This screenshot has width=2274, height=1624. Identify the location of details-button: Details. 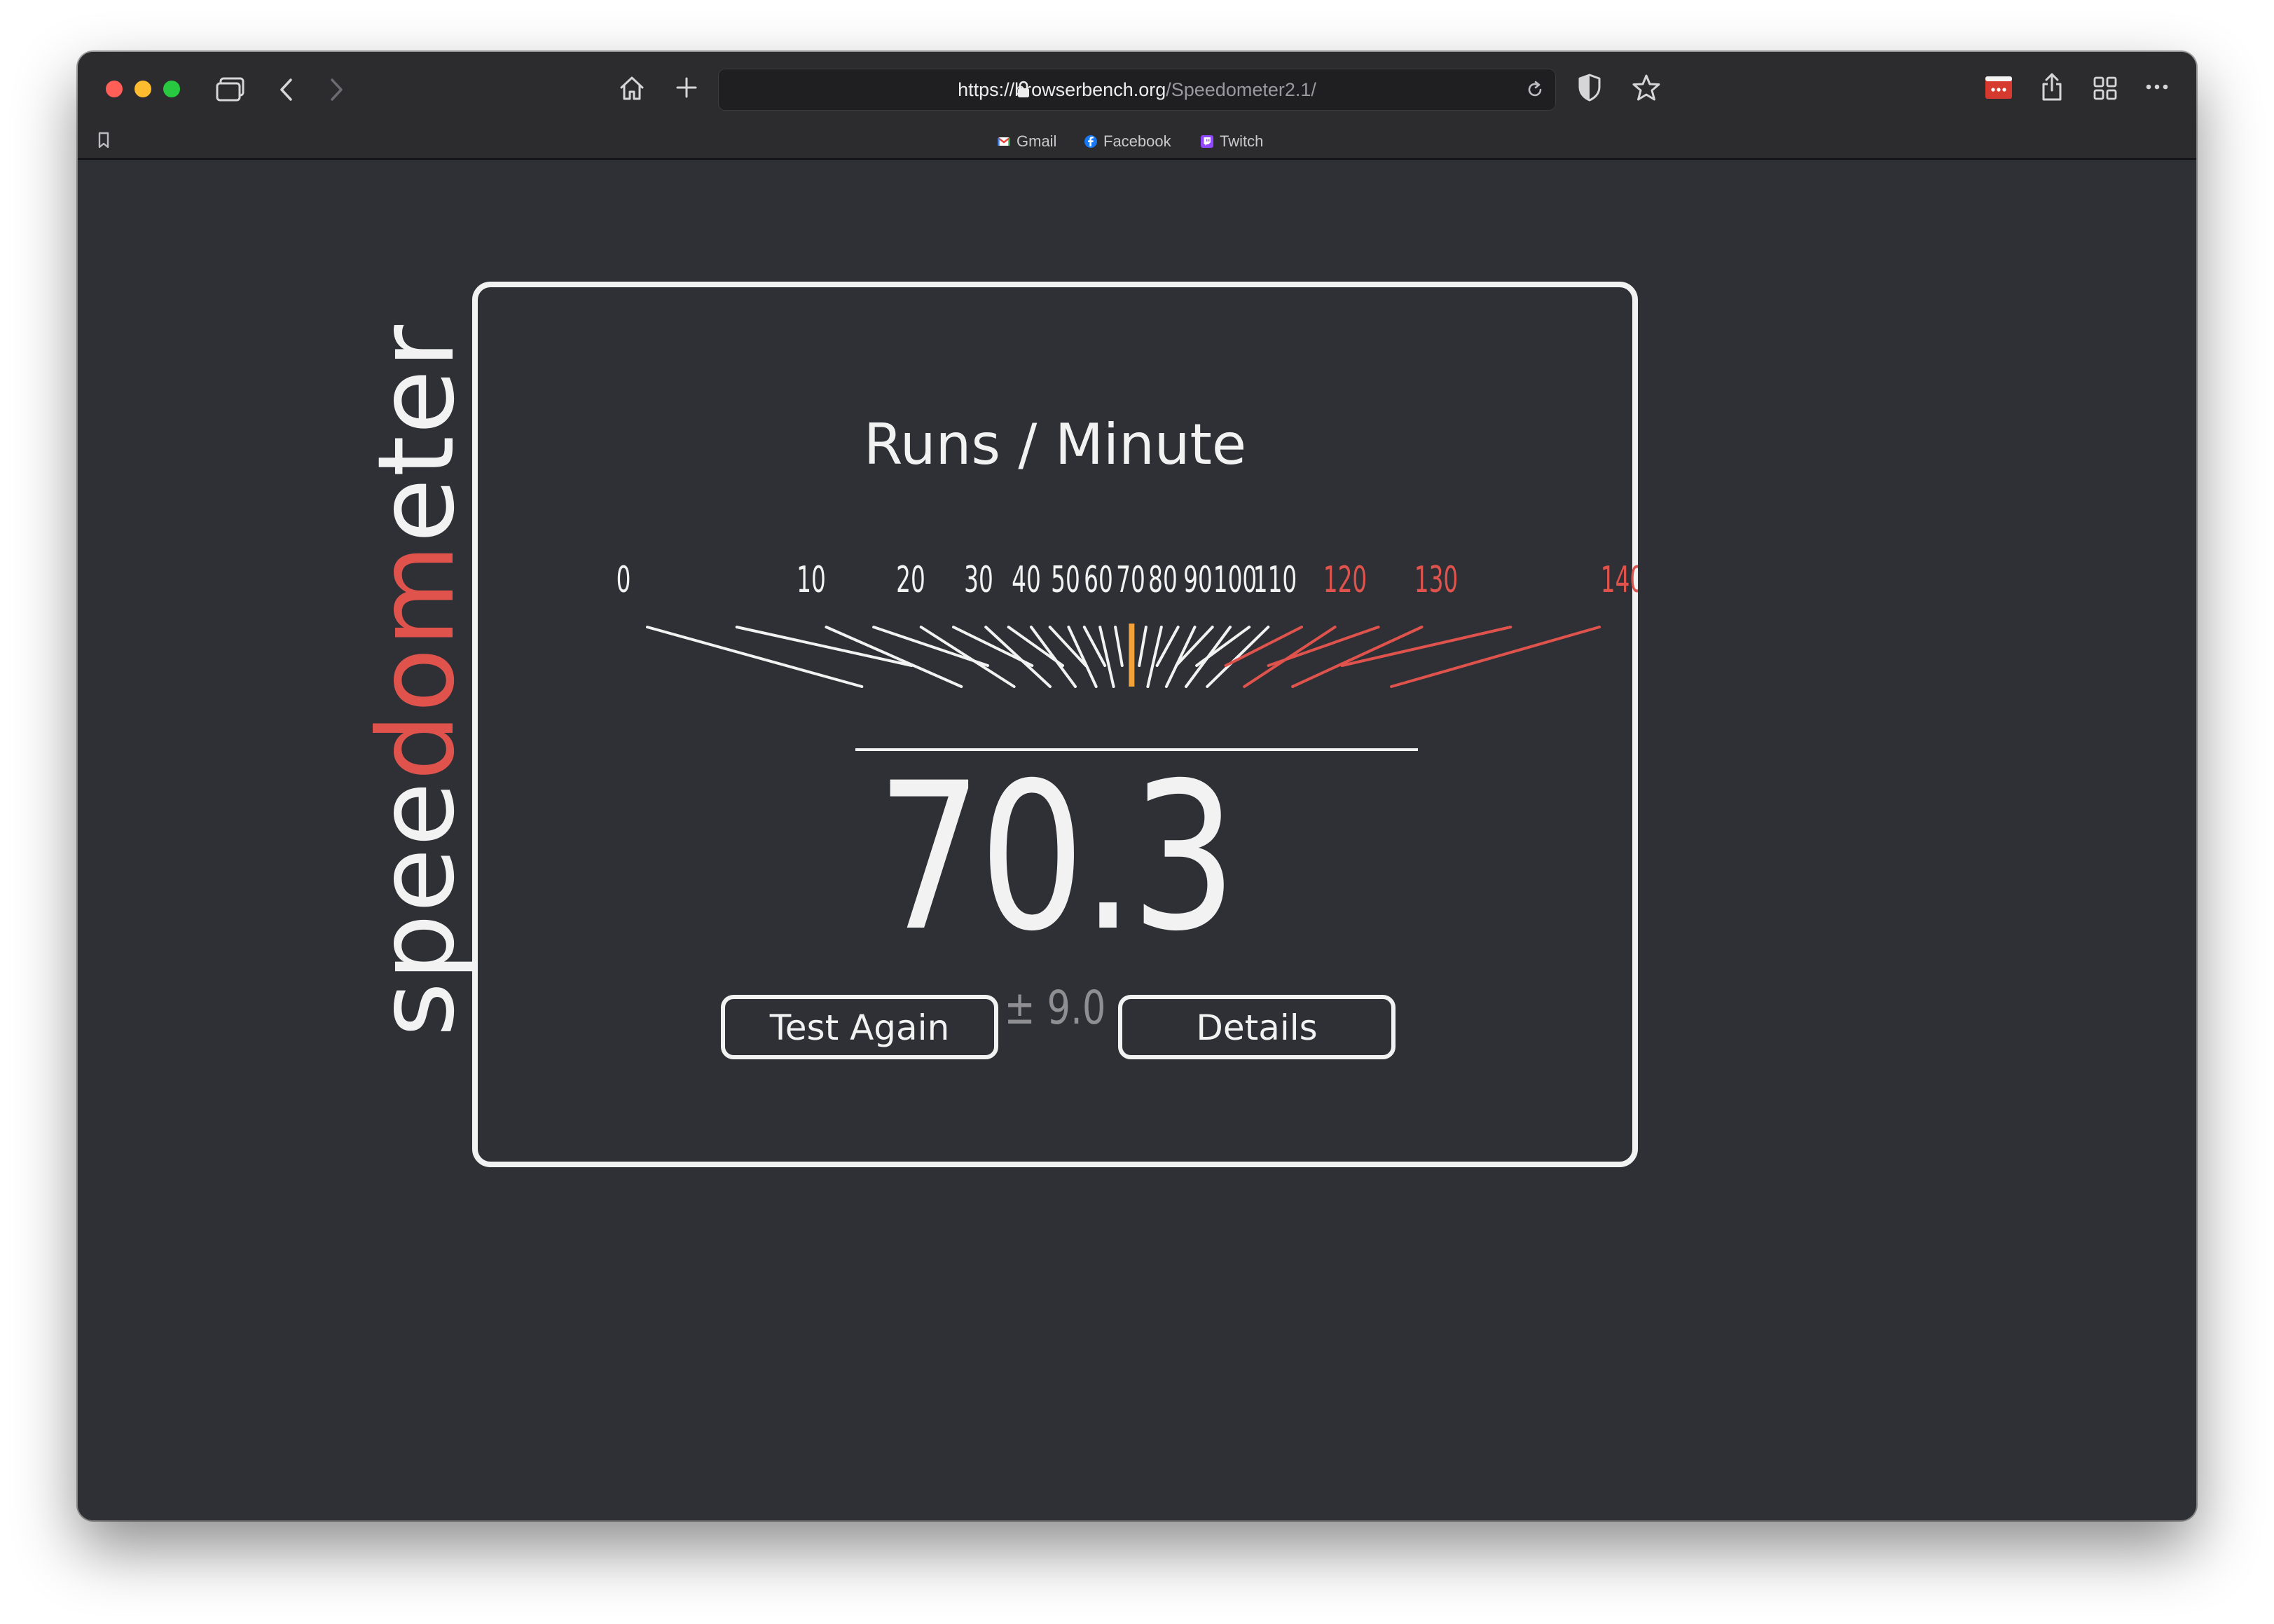
(1257, 1027).